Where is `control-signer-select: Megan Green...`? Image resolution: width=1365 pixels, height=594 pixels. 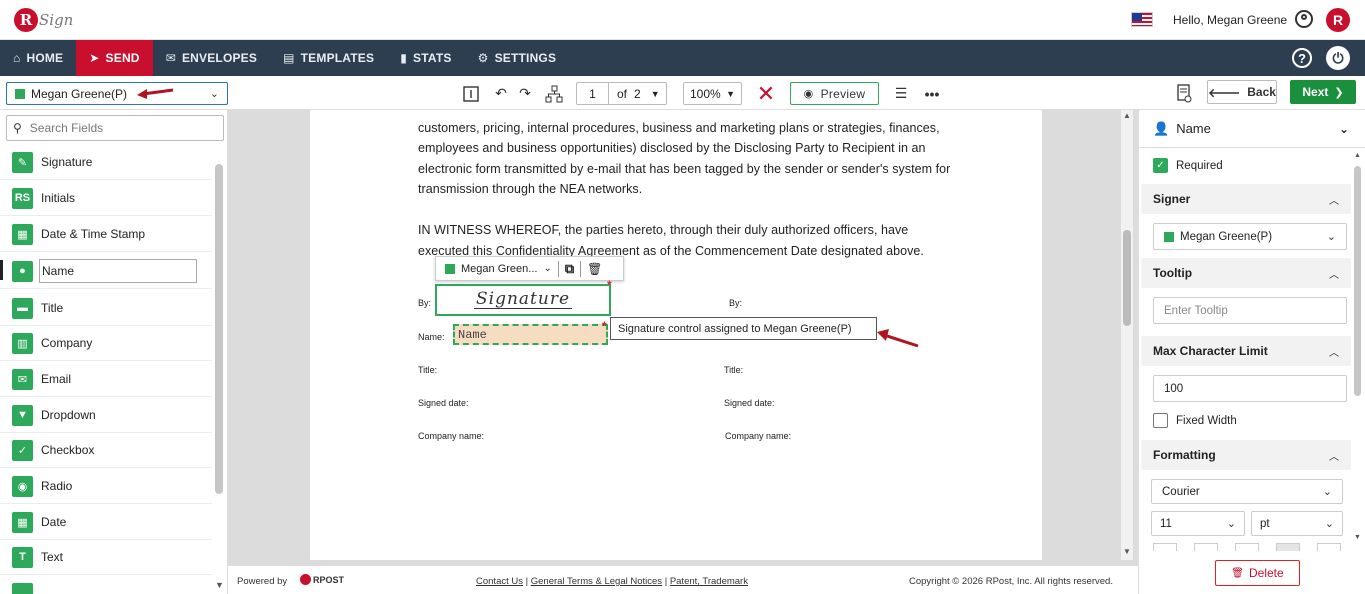
control-signer-select: Megan Green... is located at coordinates (499, 269).